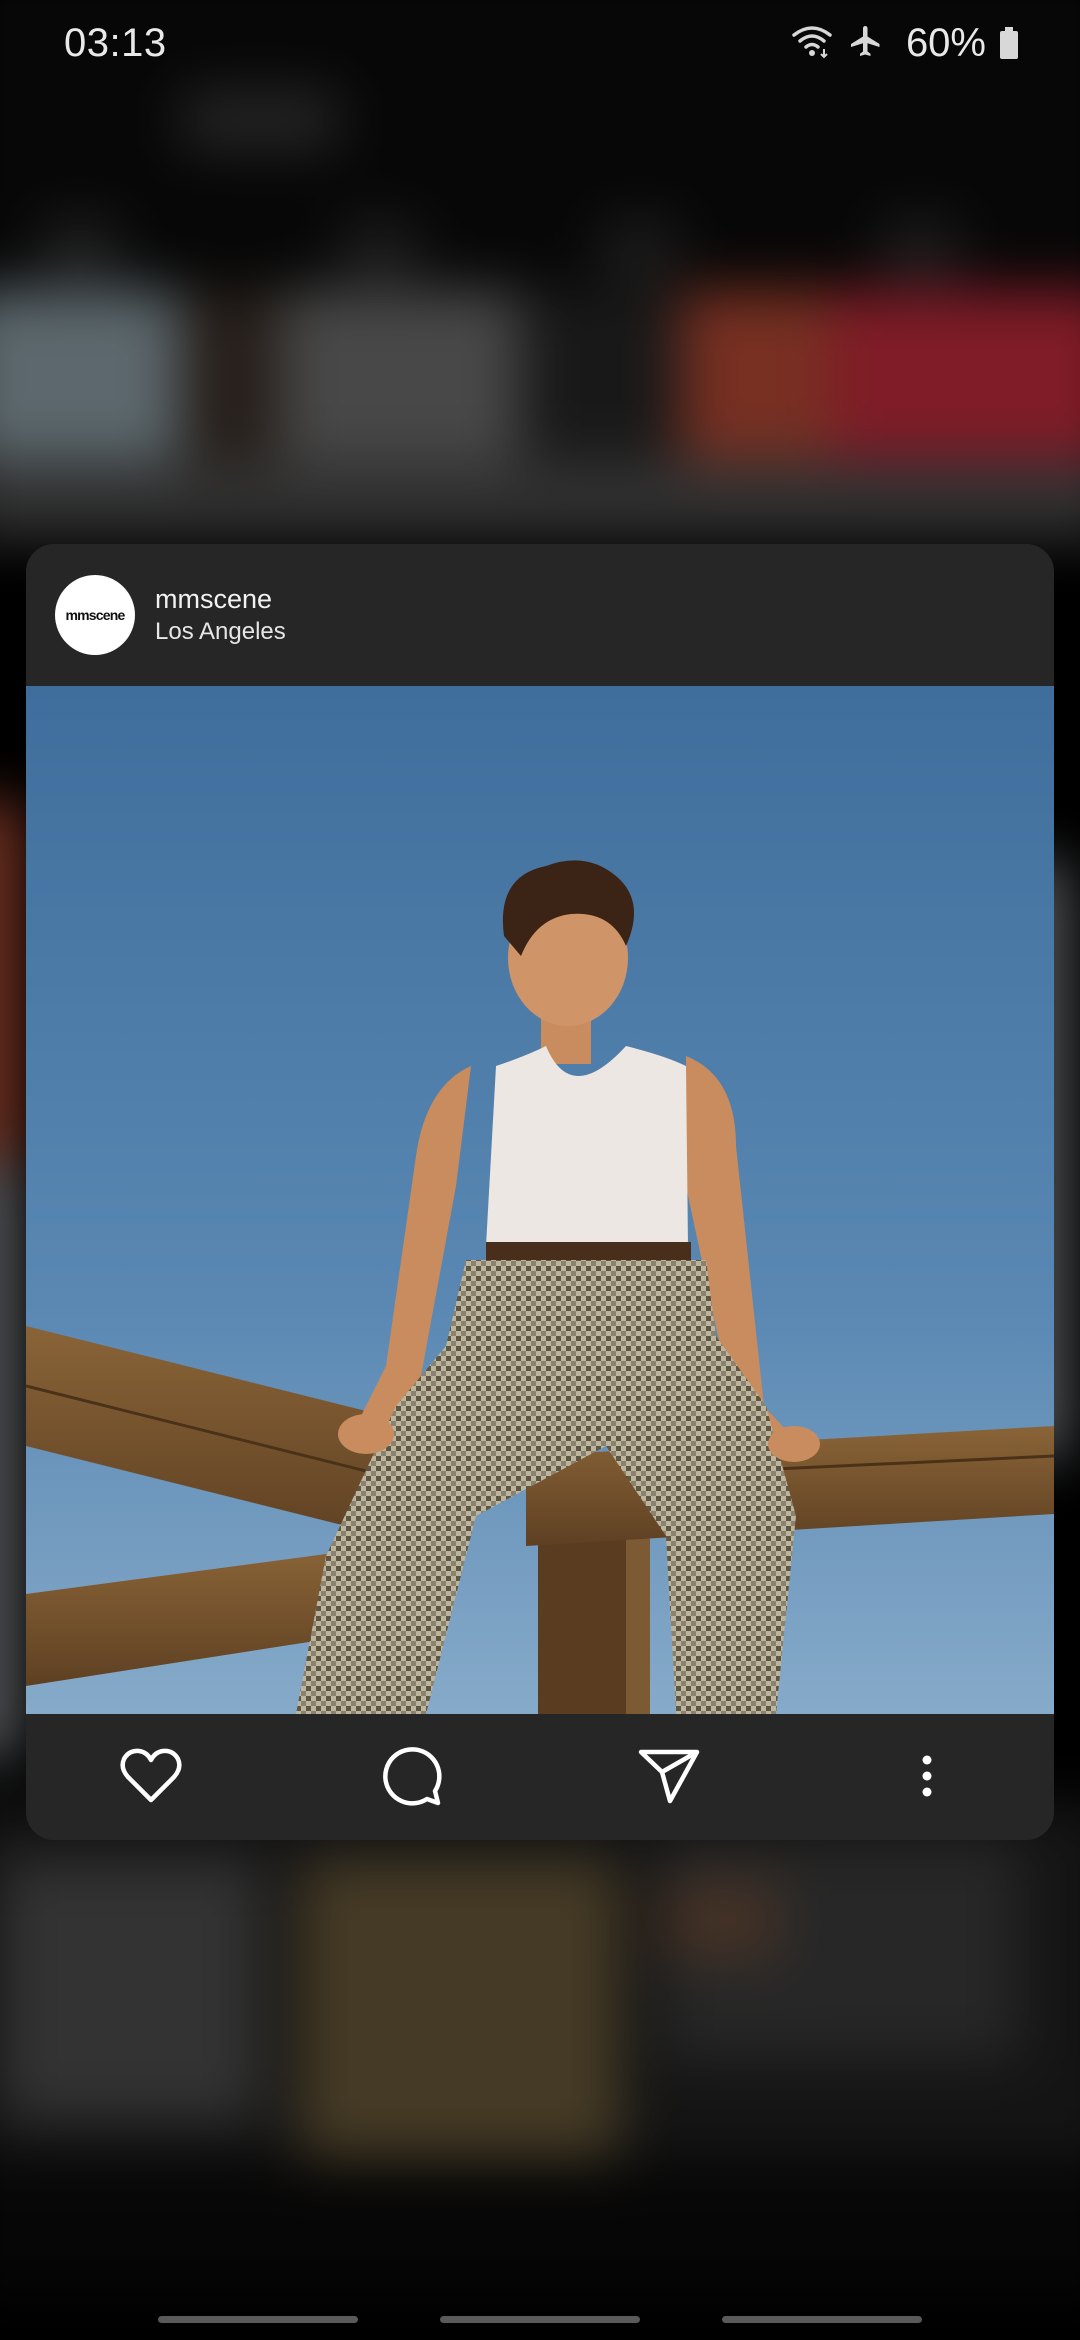 This screenshot has height=2340, width=1080. I want to click on share-button, so click(669, 1778).